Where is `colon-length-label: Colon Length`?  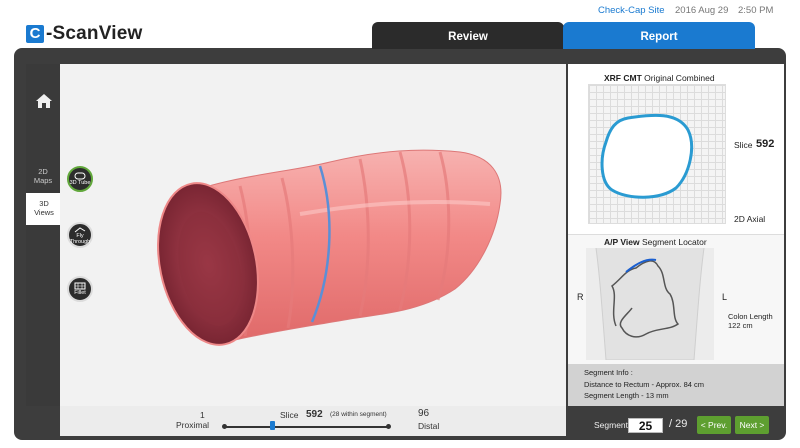 colon-length-label: Colon Length is located at coordinates (750, 316).